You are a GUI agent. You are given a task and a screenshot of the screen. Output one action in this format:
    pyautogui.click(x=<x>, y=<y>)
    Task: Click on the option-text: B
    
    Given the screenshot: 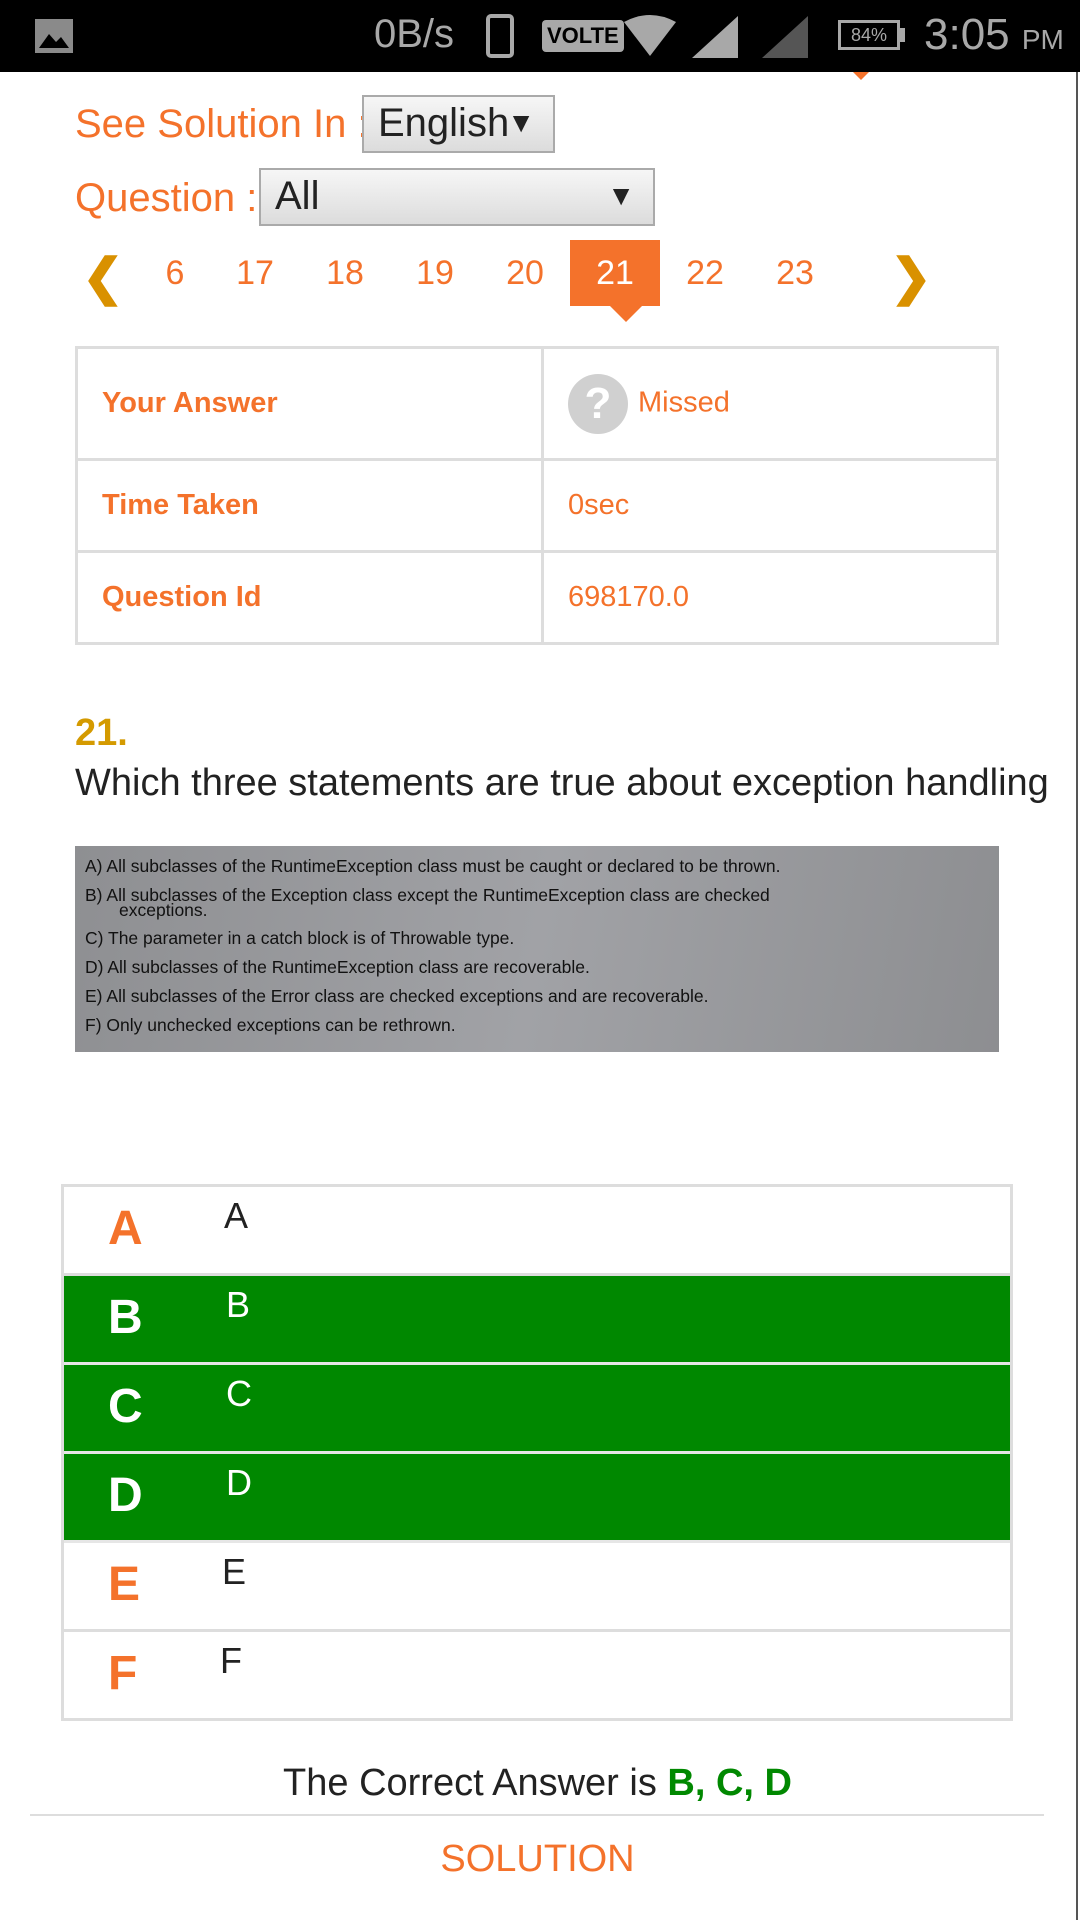 What is the action you would take?
    pyautogui.click(x=238, y=1304)
    